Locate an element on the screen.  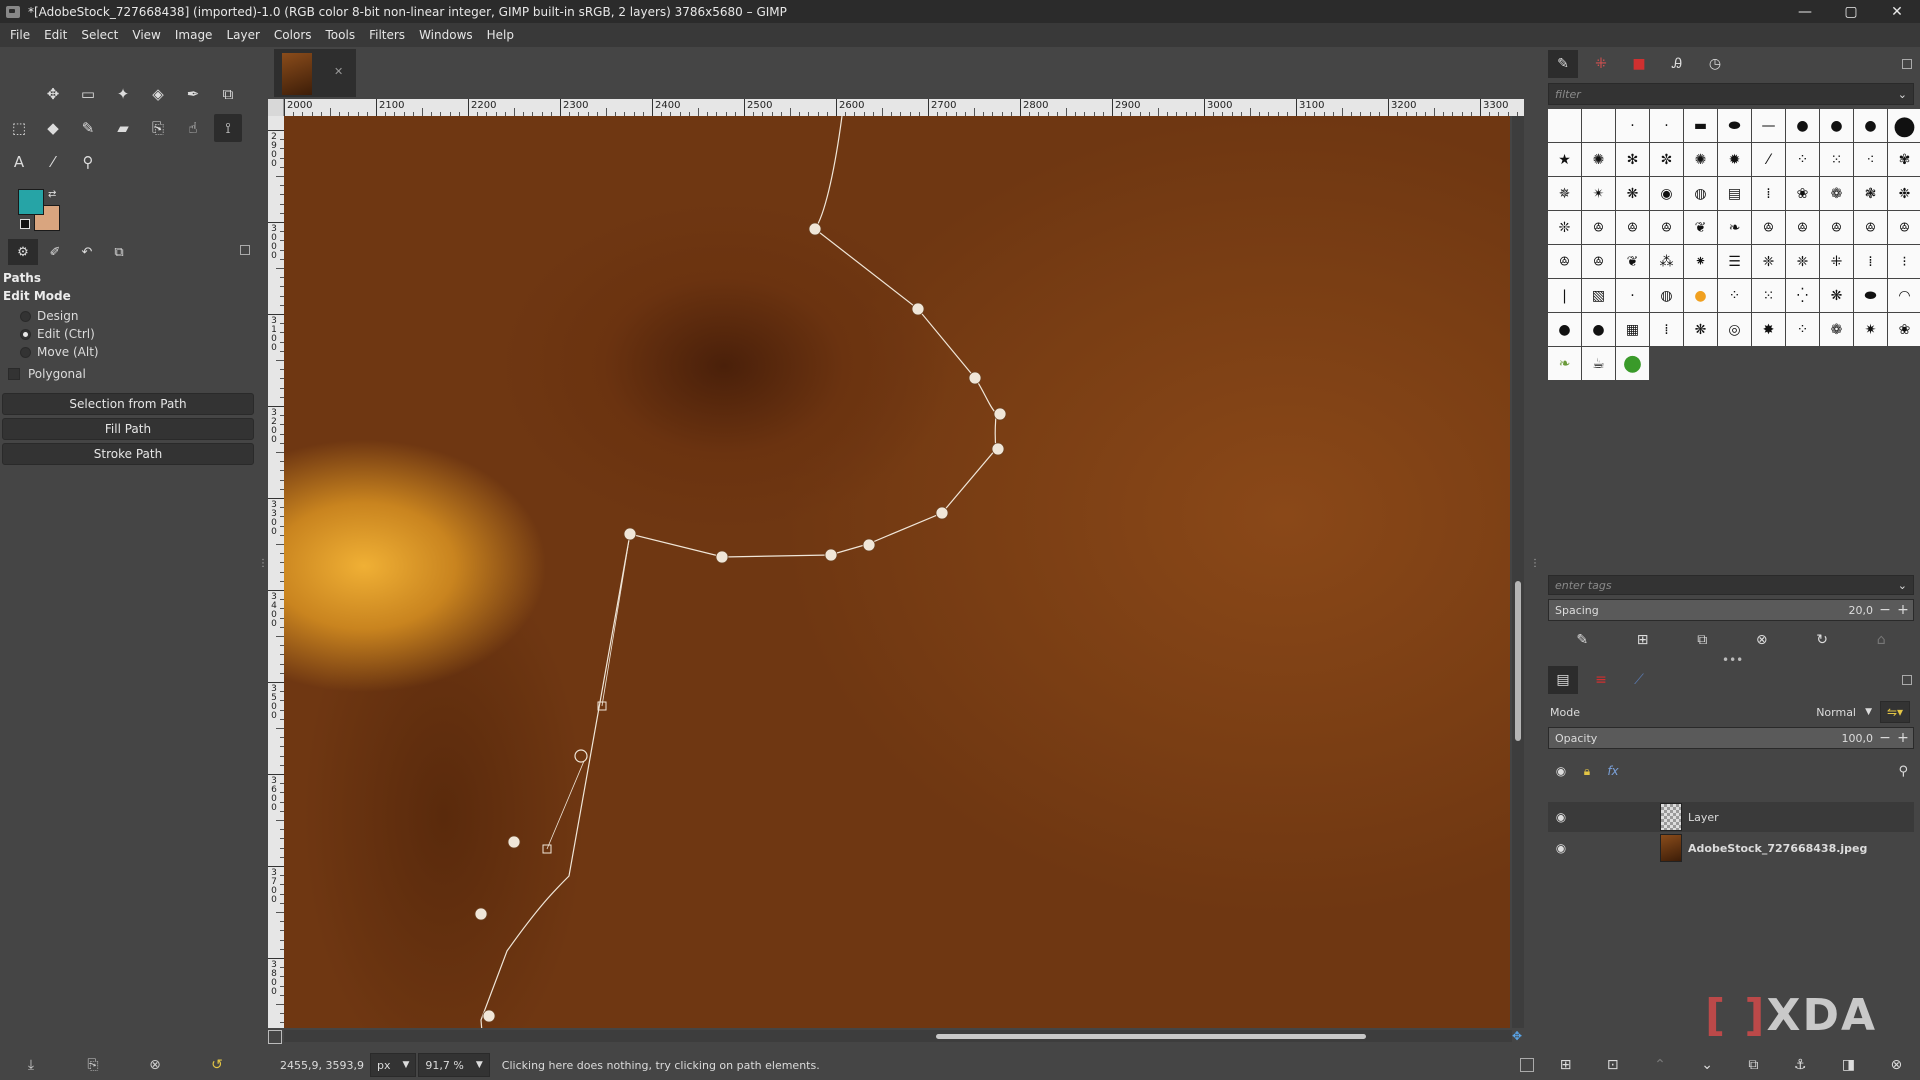
tab-undo-history-icon: ↶ is located at coordinates (87, 252).